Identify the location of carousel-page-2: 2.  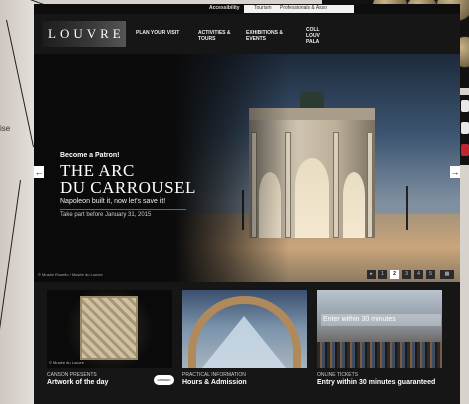
(394, 274).